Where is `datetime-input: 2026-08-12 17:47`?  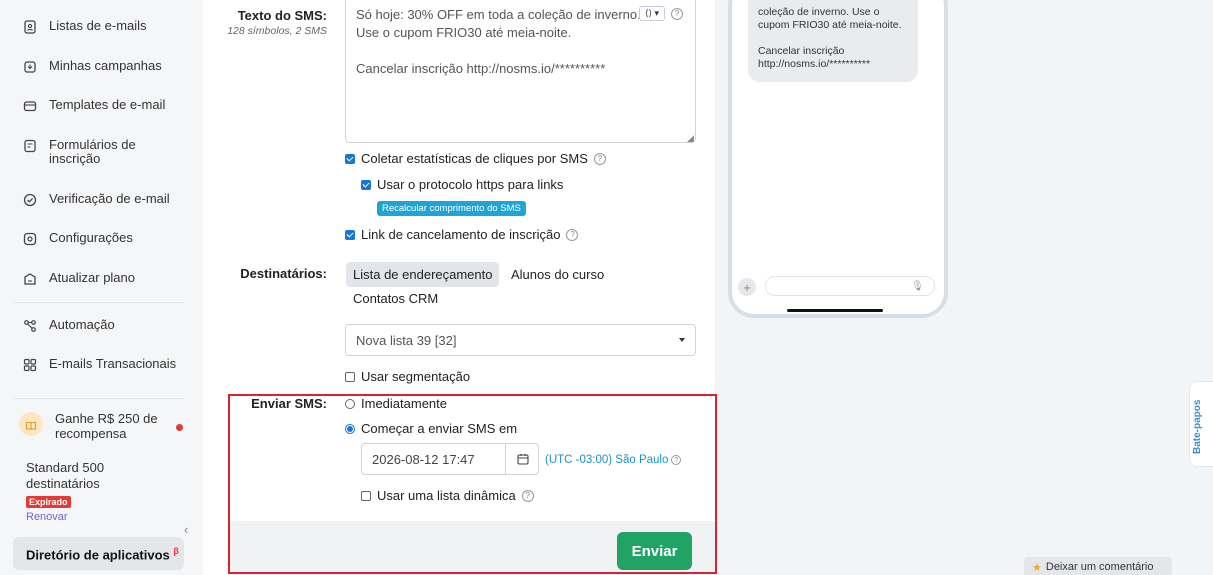 datetime-input: 2026-08-12 17:47 is located at coordinates (450, 459).